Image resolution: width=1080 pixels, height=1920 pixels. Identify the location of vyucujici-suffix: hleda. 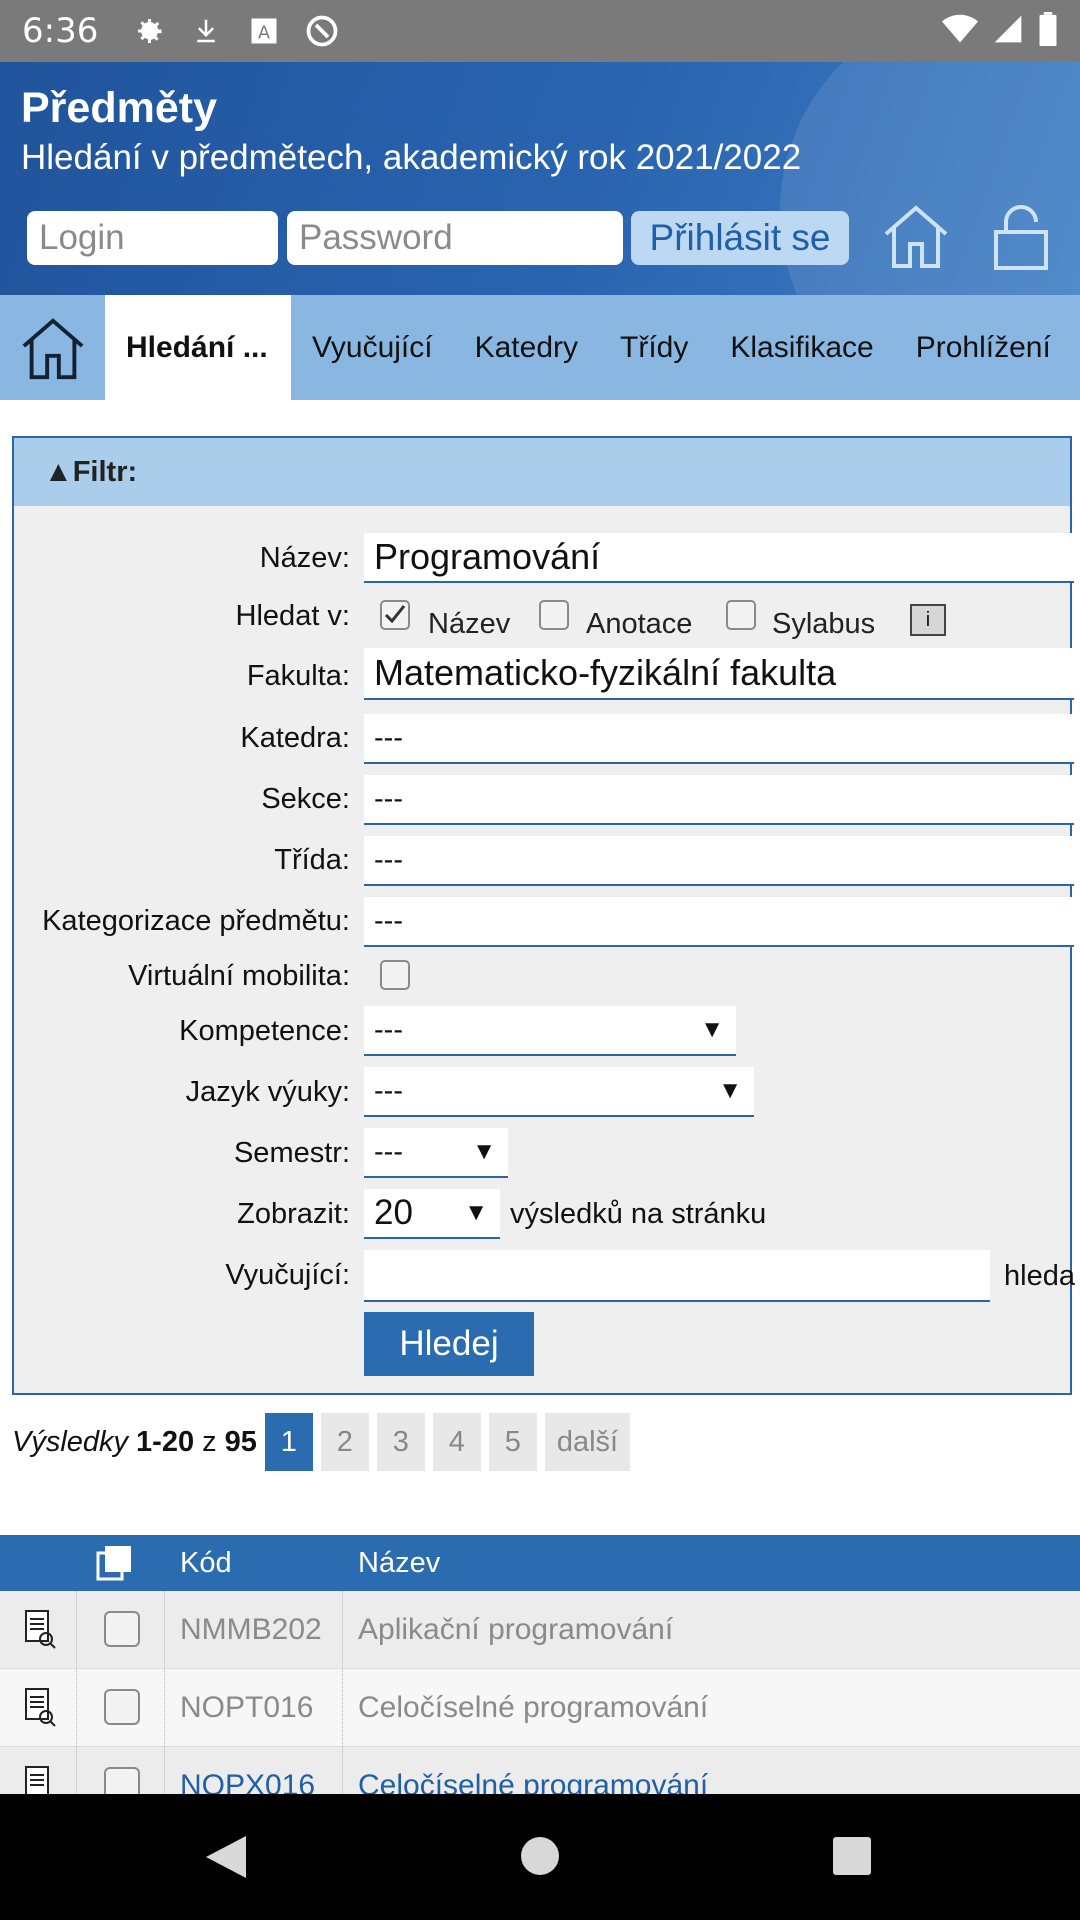
(1039, 1276).